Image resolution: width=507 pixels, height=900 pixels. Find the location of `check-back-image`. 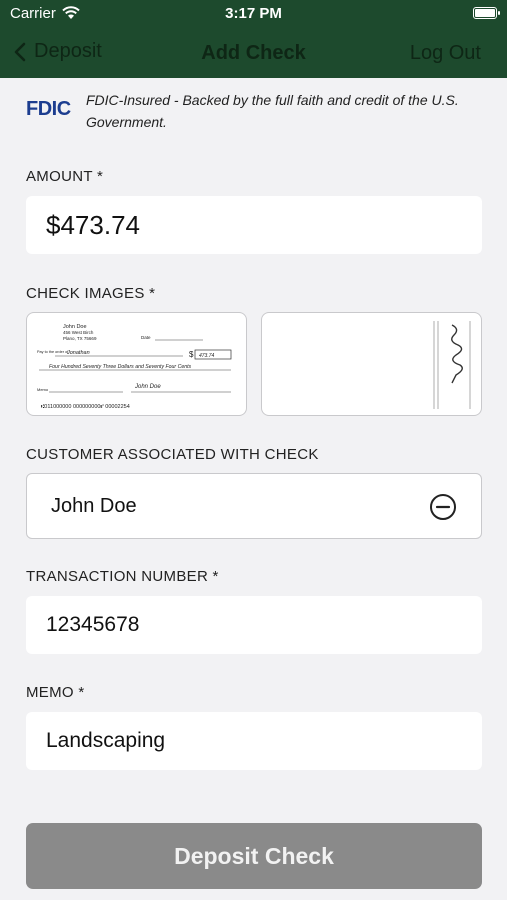

check-back-image is located at coordinates (371, 364).